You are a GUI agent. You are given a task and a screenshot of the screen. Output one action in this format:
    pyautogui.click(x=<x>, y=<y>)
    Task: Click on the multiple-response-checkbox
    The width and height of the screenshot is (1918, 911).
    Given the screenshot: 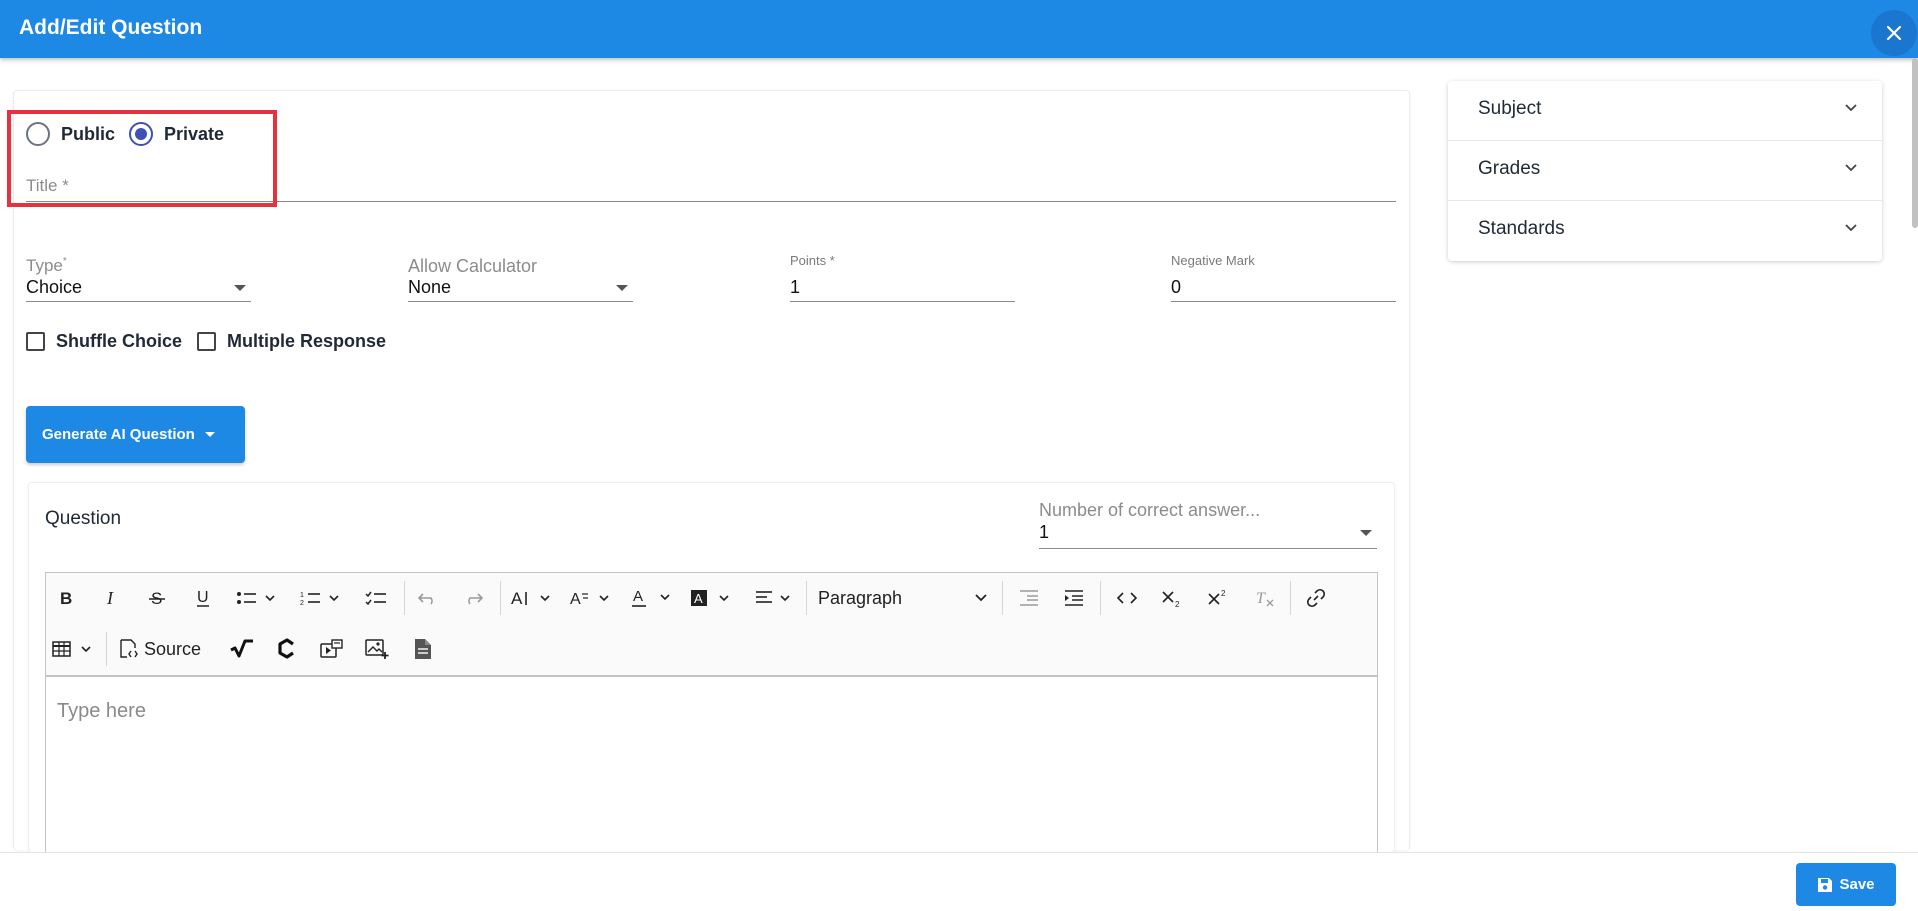 What is the action you would take?
    pyautogui.click(x=206, y=341)
    